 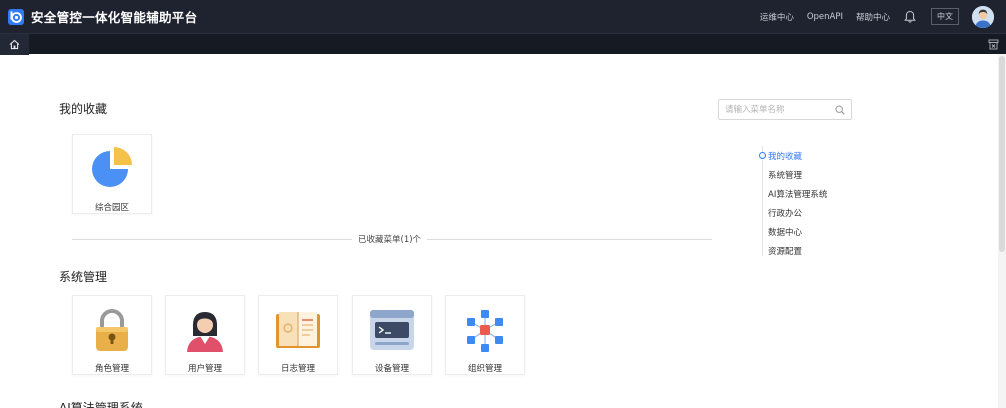 What do you see at coordinates (825, 17) in the screenshot?
I see `openapi-link: OpenAPI` at bounding box center [825, 17].